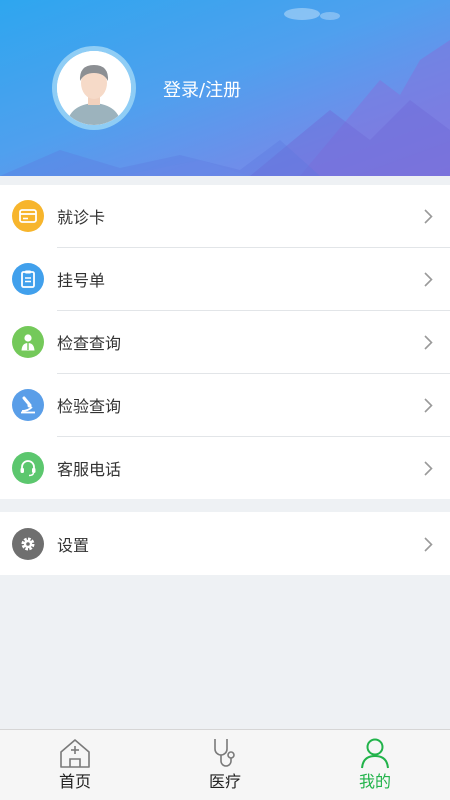 This screenshot has width=450, height=800. I want to click on headset-icon, so click(28, 467).